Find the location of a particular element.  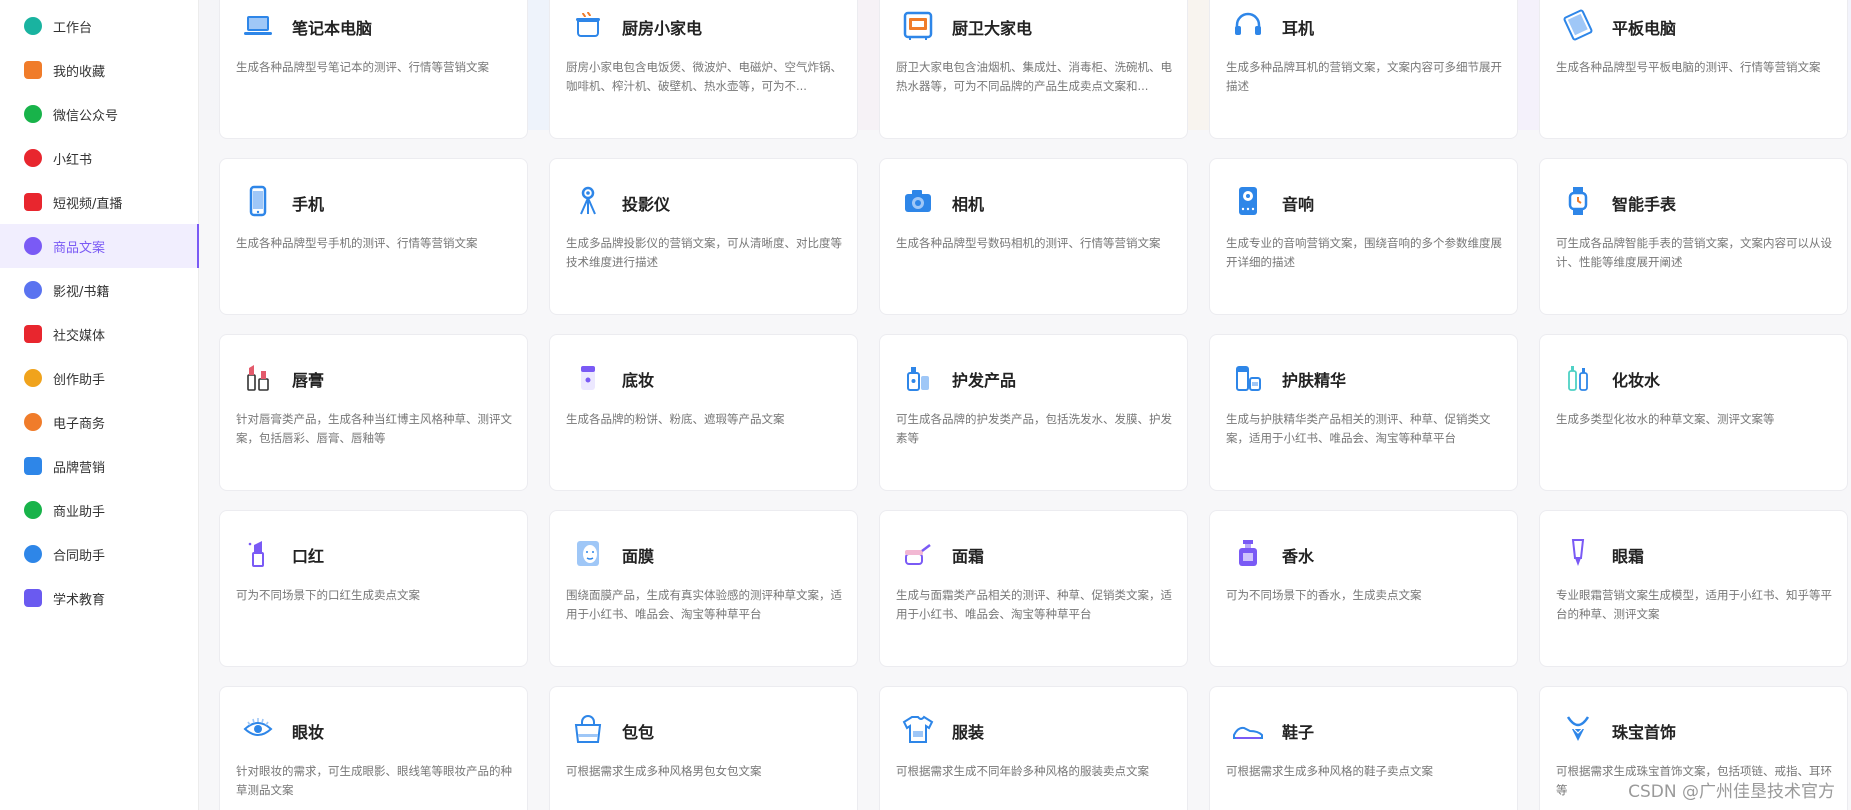

card-description: 可生成各品牌智能手表的营销文案，文案内容可以从设计、性能等维度展开阐述 is located at coordinates (1694, 252).